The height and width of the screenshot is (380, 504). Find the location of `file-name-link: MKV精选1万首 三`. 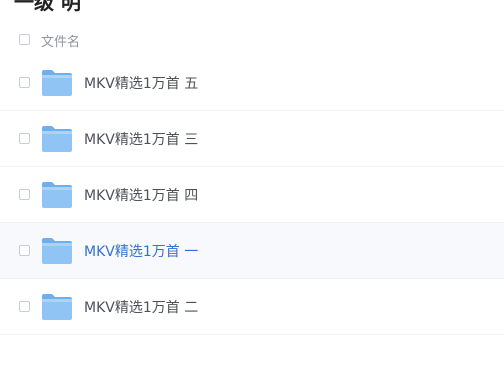

file-name-link: MKV精选1万首 三 is located at coordinates (141, 139).